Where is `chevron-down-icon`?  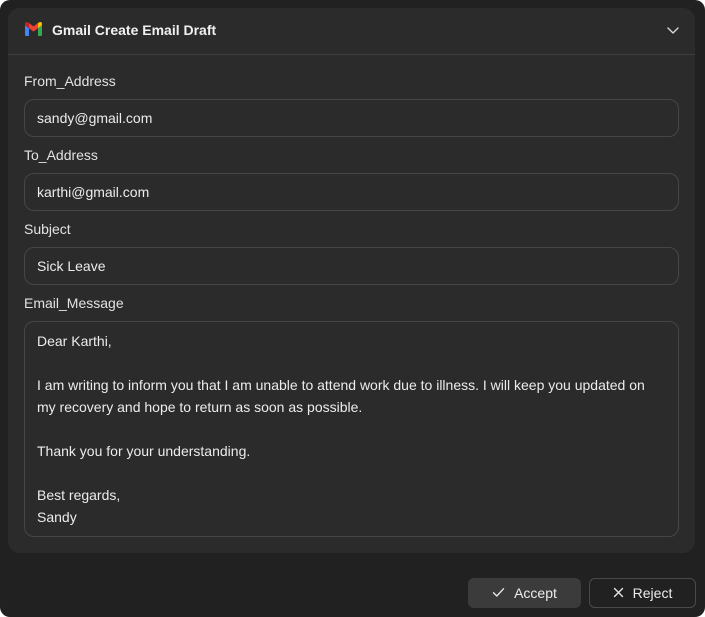 chevron-down-icon is located at coordinates (673, 30).